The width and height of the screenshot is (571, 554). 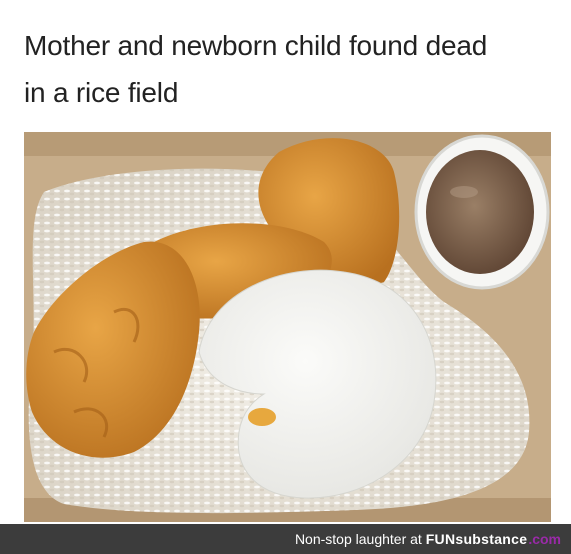 I want to click on watermark-brand-tld: .com, so click(x=544, y=539).